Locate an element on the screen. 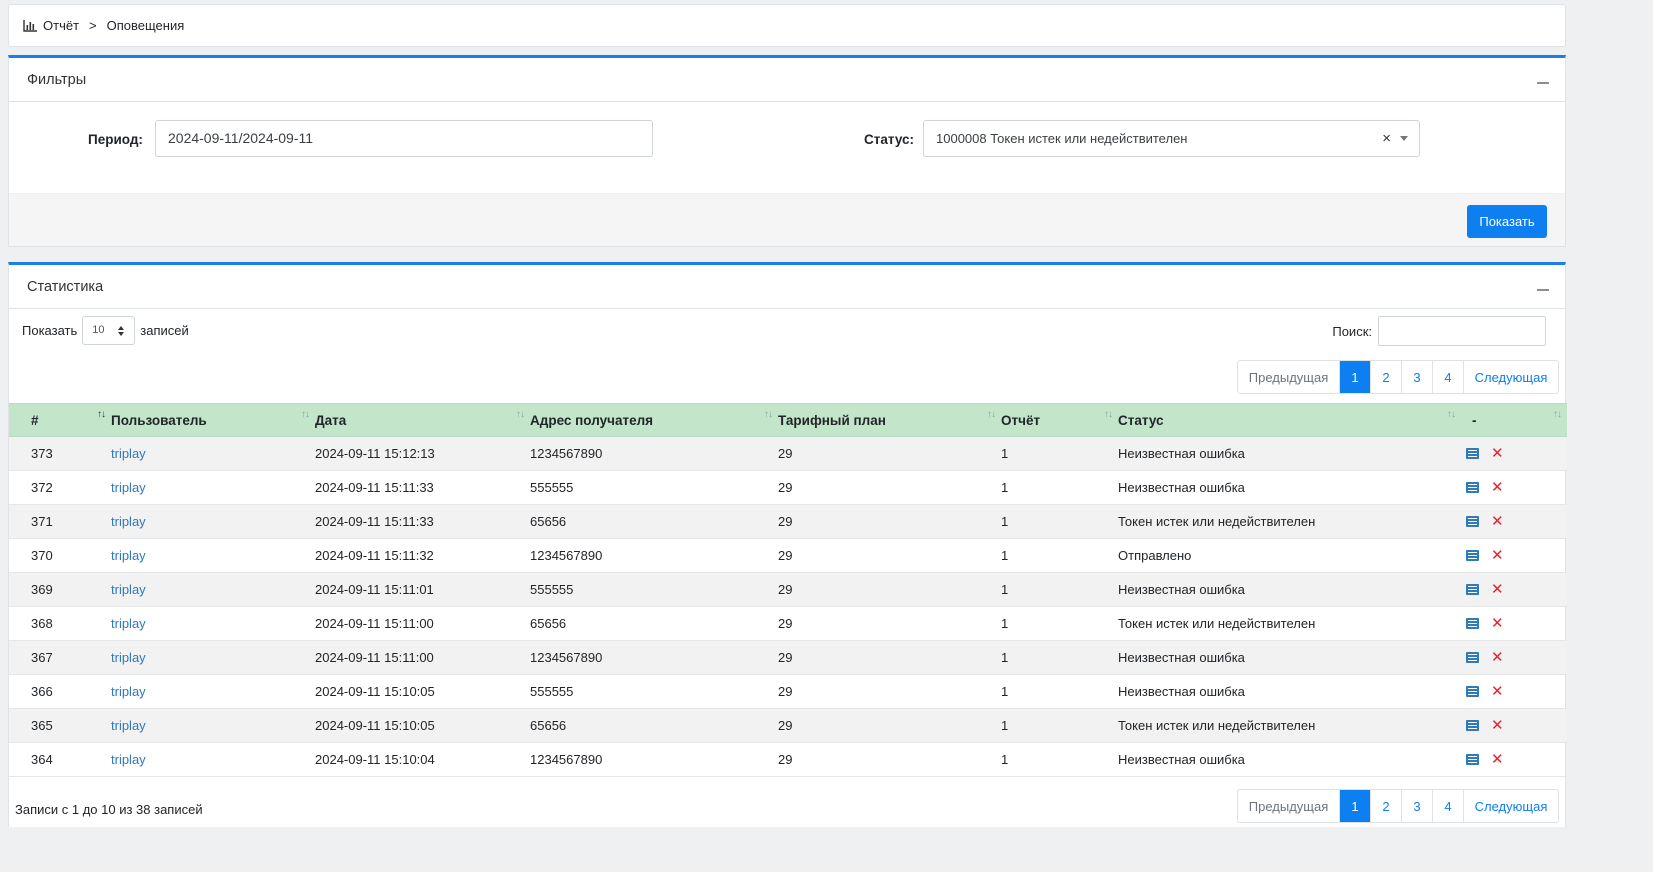 This screenshot has width=1653, height=872. cell-date: 2024-09-11 15:12:13 is located at coordinates (375, 453).